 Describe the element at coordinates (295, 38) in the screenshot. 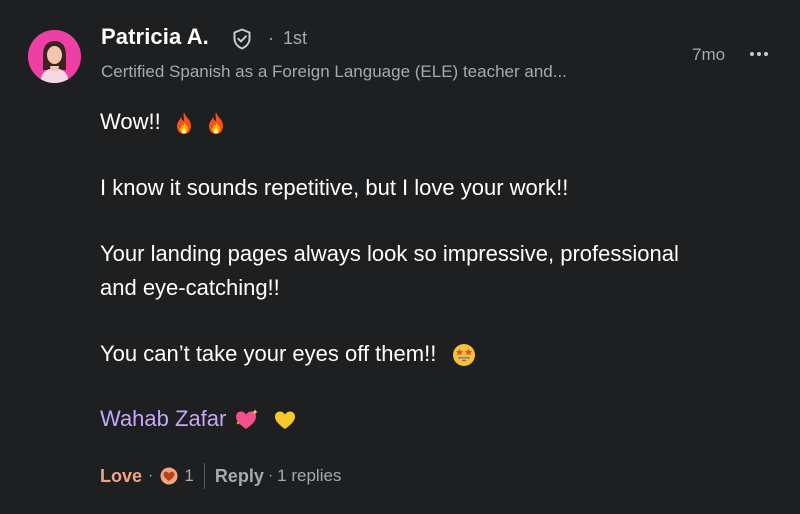

I see `connection-degree: 1st` at that location.